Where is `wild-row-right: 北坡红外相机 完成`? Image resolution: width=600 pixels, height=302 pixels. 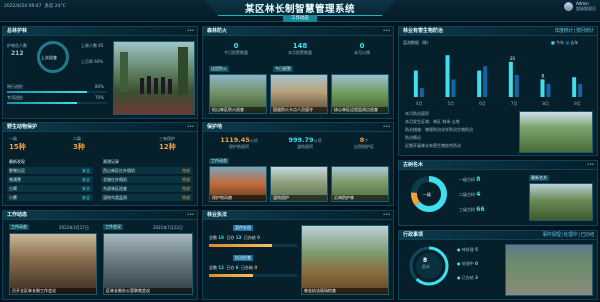 wild-row-right: 北坡红外相机 完成 is located at coordinates (147, 179).